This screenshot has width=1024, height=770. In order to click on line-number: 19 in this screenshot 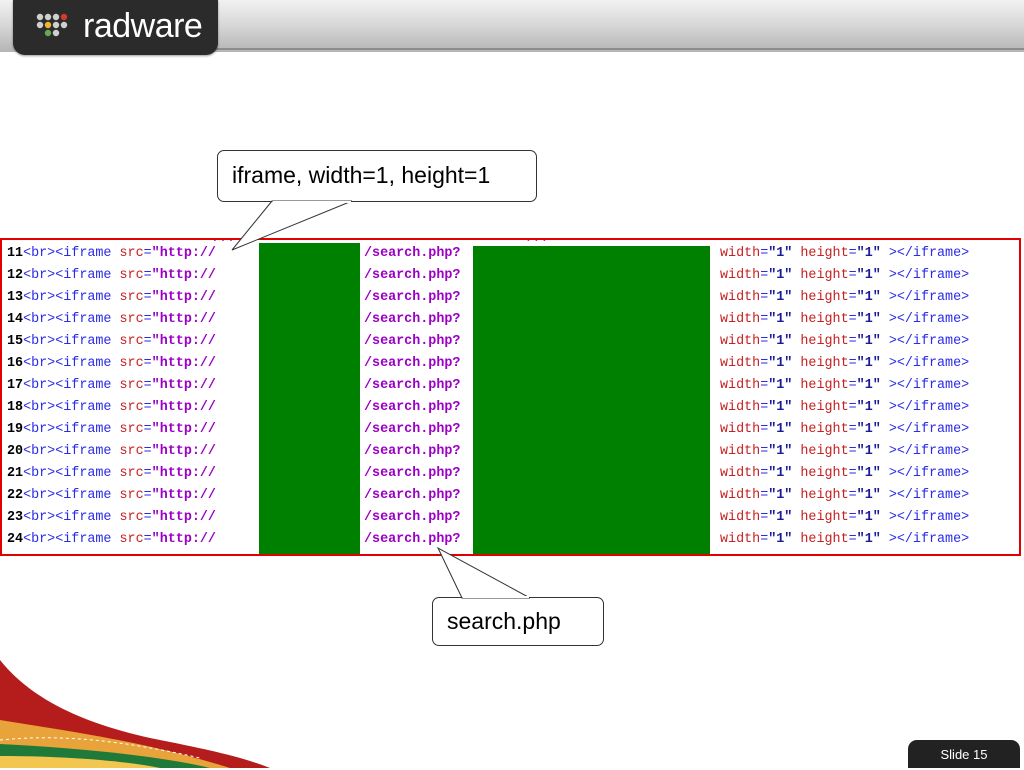, I will do `click(15, 429)`.